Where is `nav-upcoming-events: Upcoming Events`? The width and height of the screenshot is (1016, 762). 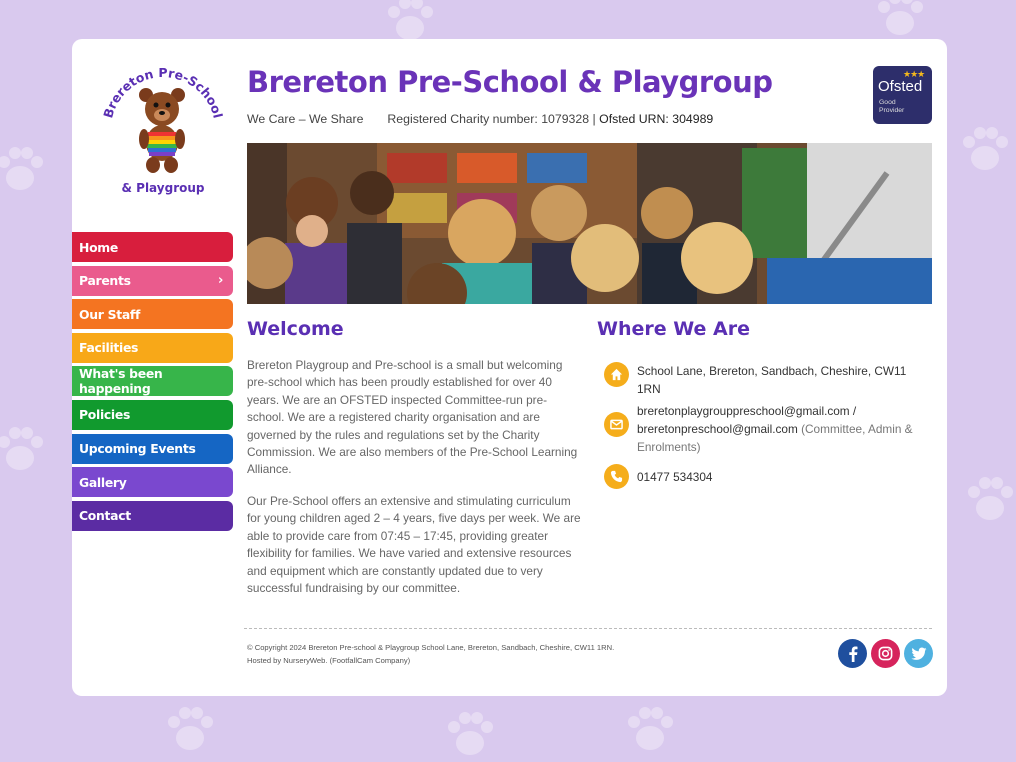
nav-upcoming-events: Upcoming Events is located at coordinates (152, 448).